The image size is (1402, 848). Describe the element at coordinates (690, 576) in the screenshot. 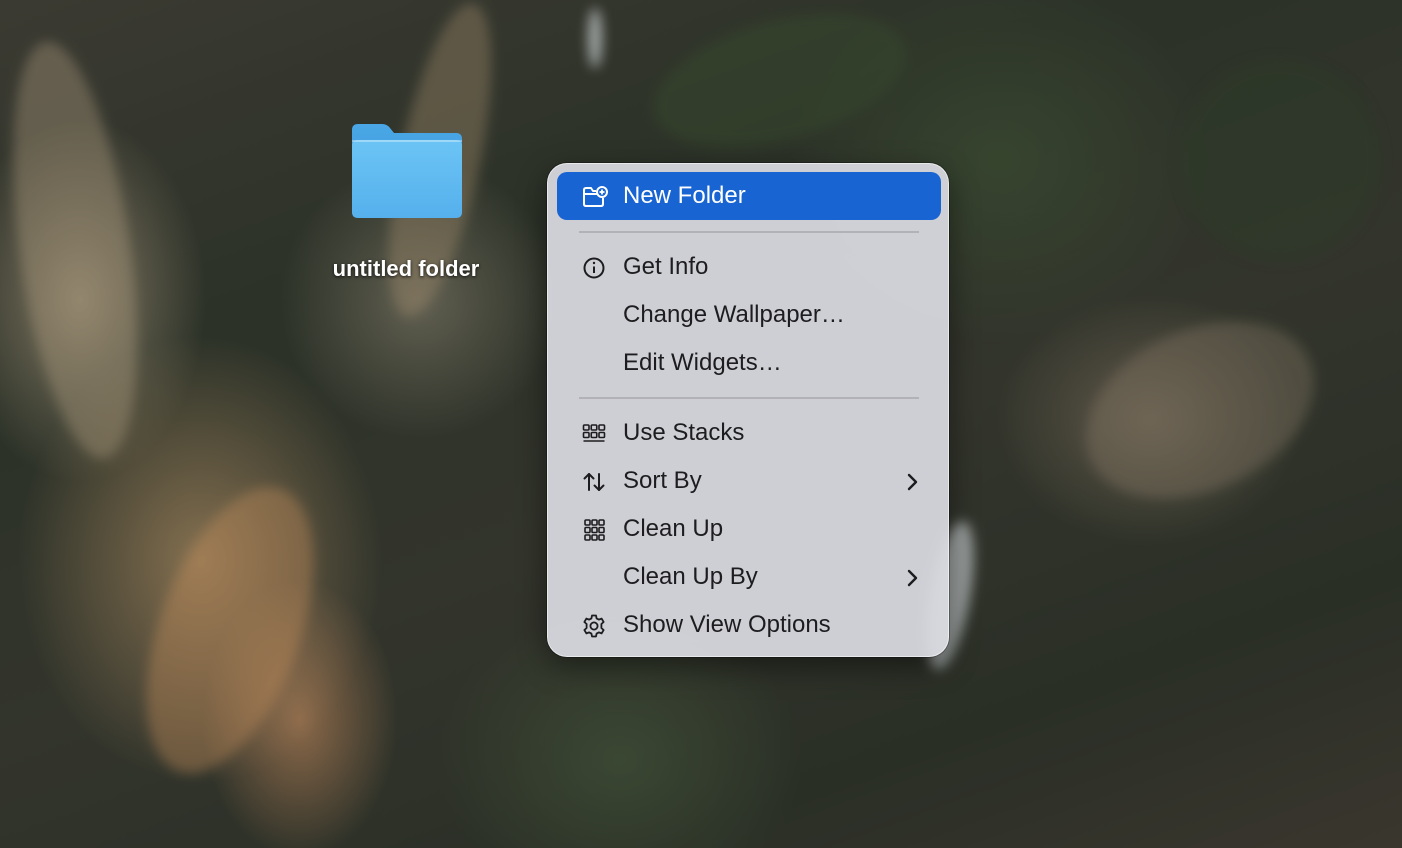

I see `menu-item-label: Clean Up By` at that location.